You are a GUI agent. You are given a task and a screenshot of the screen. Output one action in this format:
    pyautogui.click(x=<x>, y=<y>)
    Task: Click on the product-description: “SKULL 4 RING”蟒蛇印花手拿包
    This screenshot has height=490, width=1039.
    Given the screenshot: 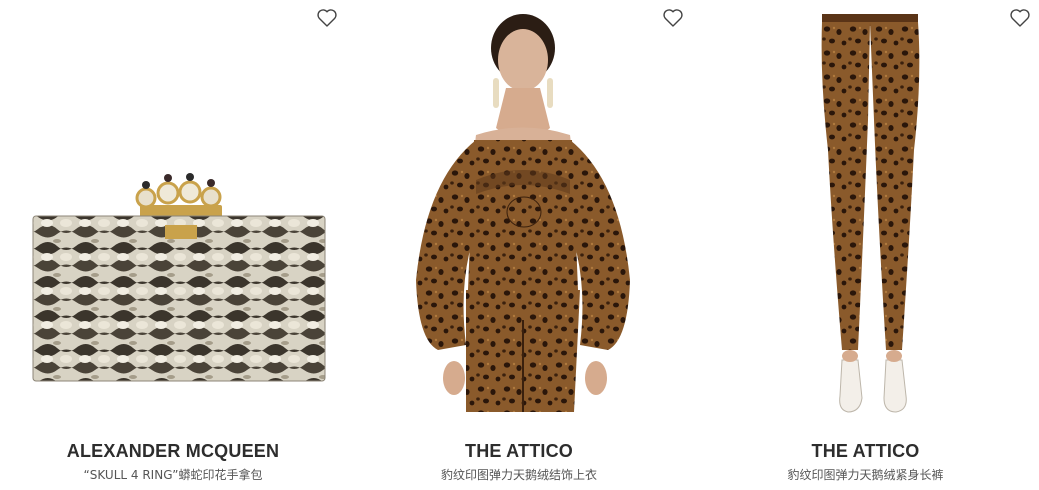 What is the action you would take?
    pyautogui.click(x=173, y=474)
    